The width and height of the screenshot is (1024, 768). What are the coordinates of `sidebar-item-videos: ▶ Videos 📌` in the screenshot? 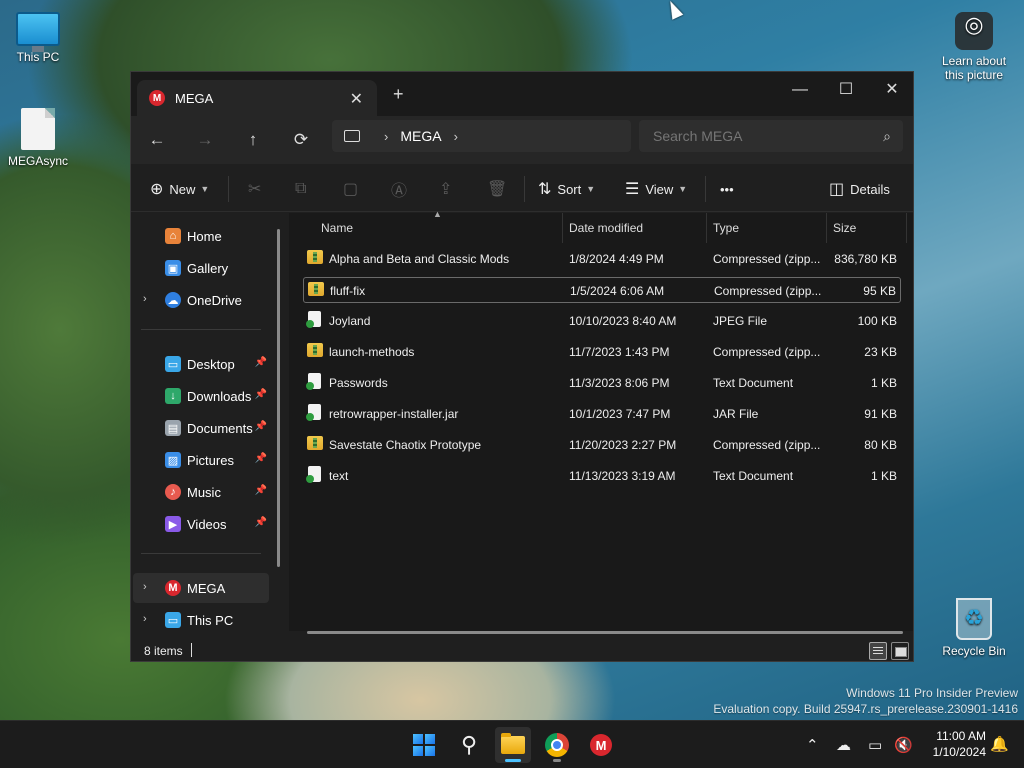 It's located at (201, 524).